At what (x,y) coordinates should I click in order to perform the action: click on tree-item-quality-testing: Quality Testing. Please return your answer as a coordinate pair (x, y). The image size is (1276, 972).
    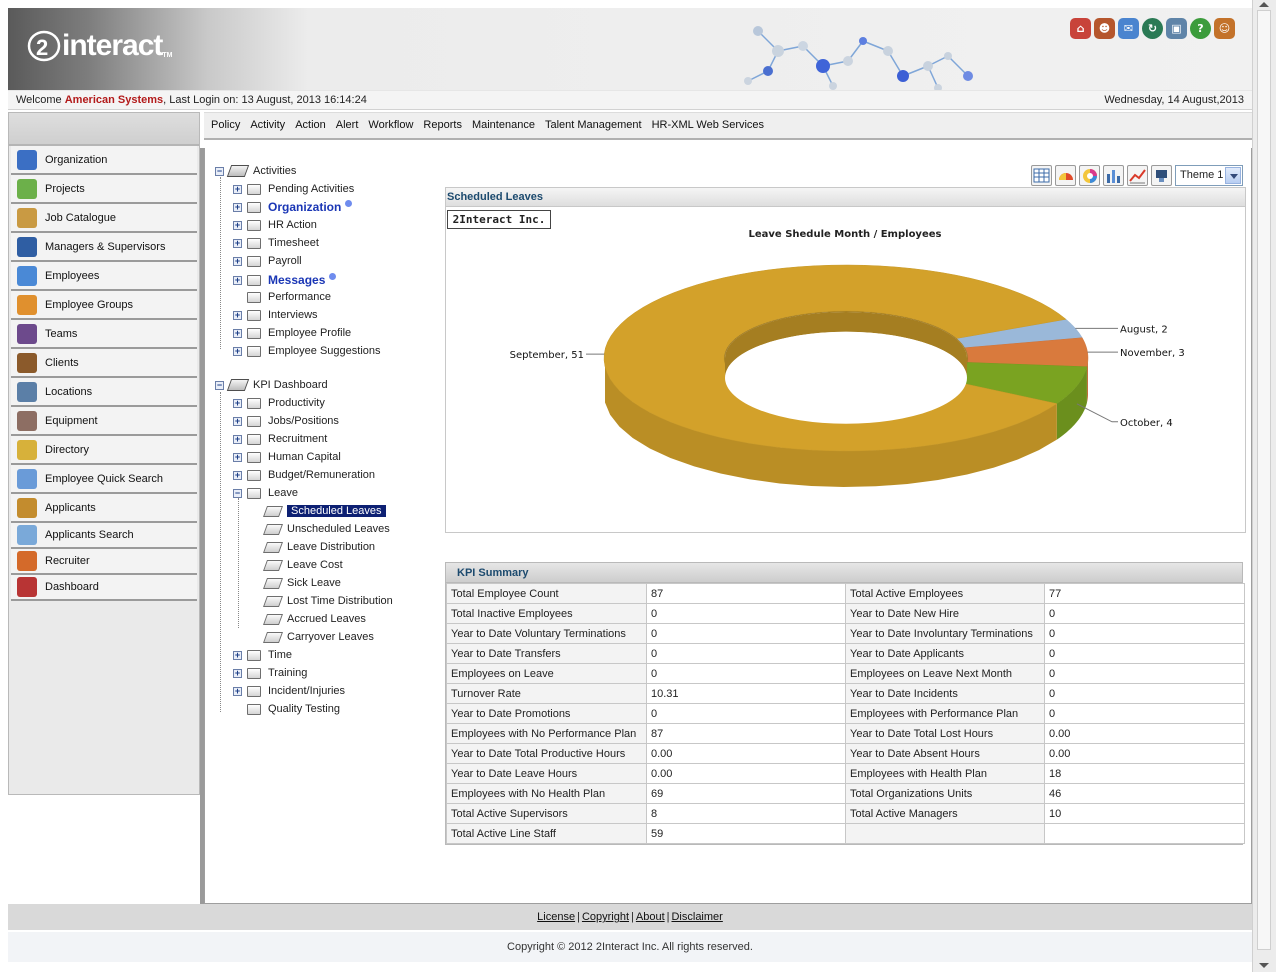
    Looking at the image, I should click on (293, 709).